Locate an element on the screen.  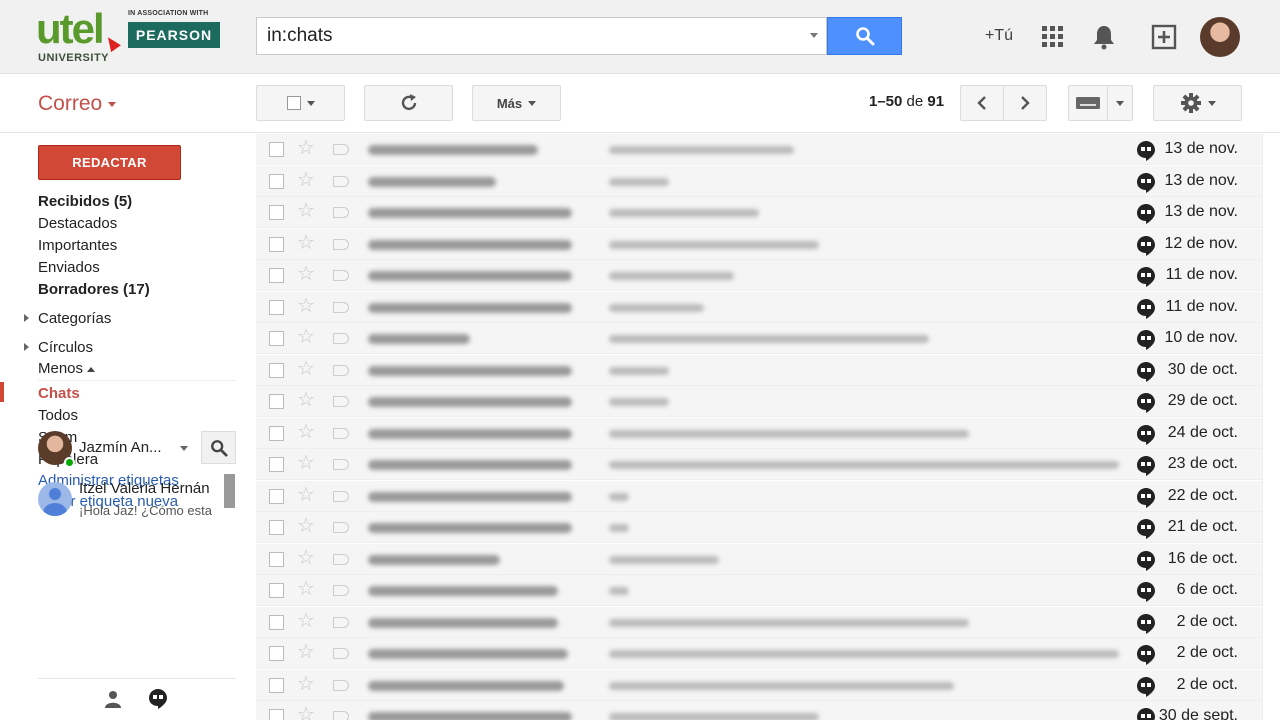
sidebar-item-starred: Destacados is located at coordinates (77, 223).